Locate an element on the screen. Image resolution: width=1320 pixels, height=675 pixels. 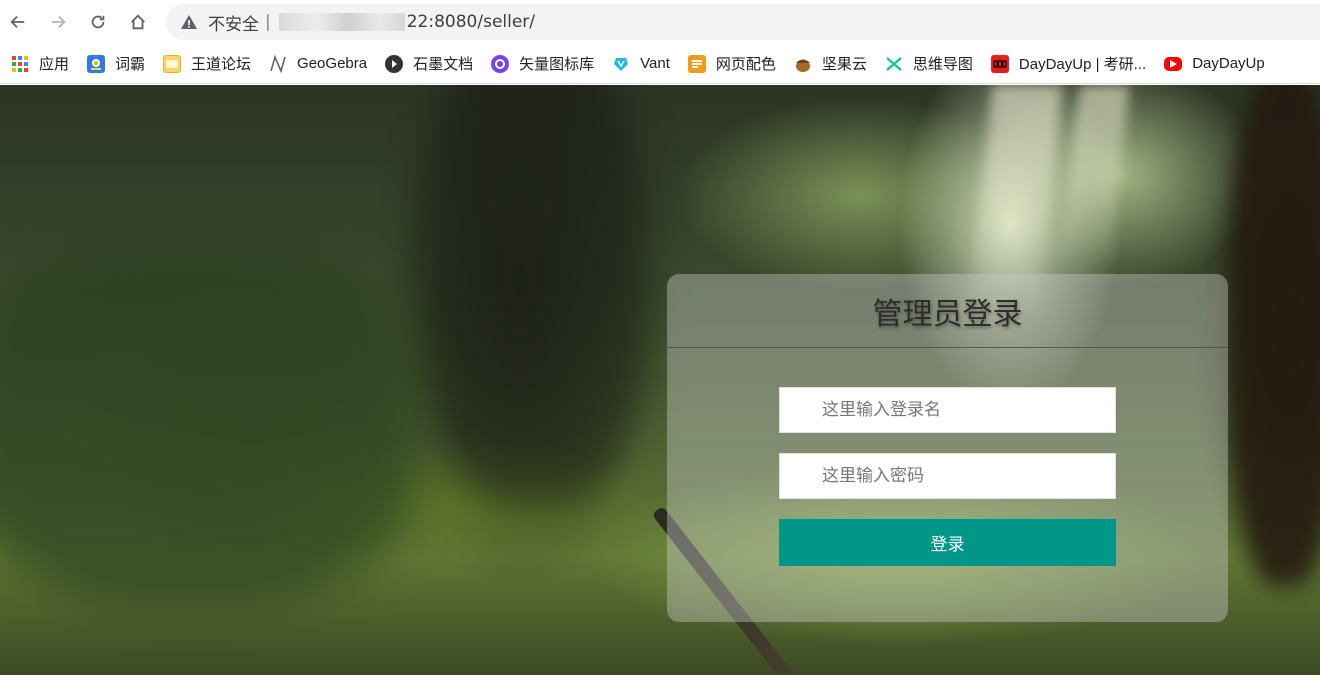
shimo-icon is located at coordinates (394, 63).